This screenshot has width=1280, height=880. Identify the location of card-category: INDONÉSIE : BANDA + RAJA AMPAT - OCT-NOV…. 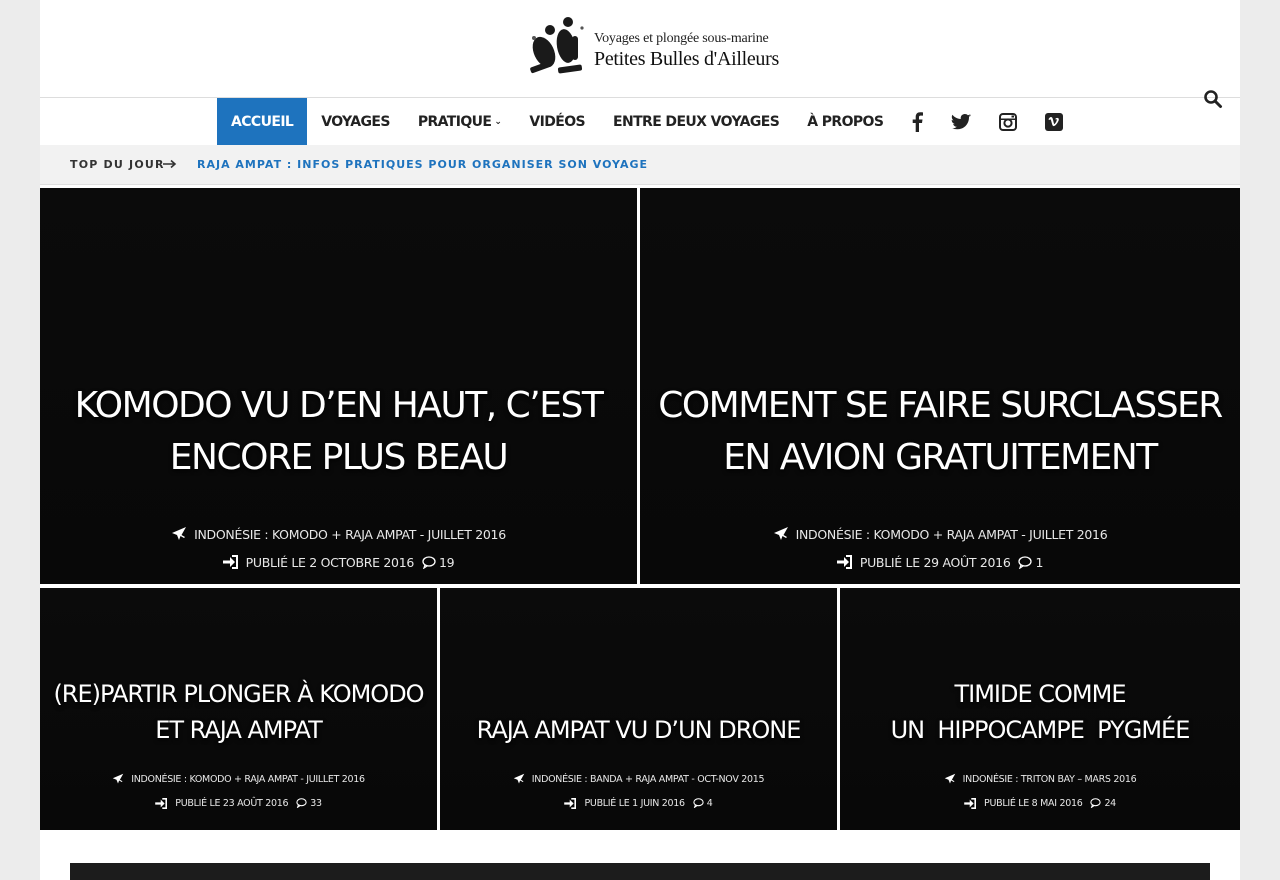
(638, 779).